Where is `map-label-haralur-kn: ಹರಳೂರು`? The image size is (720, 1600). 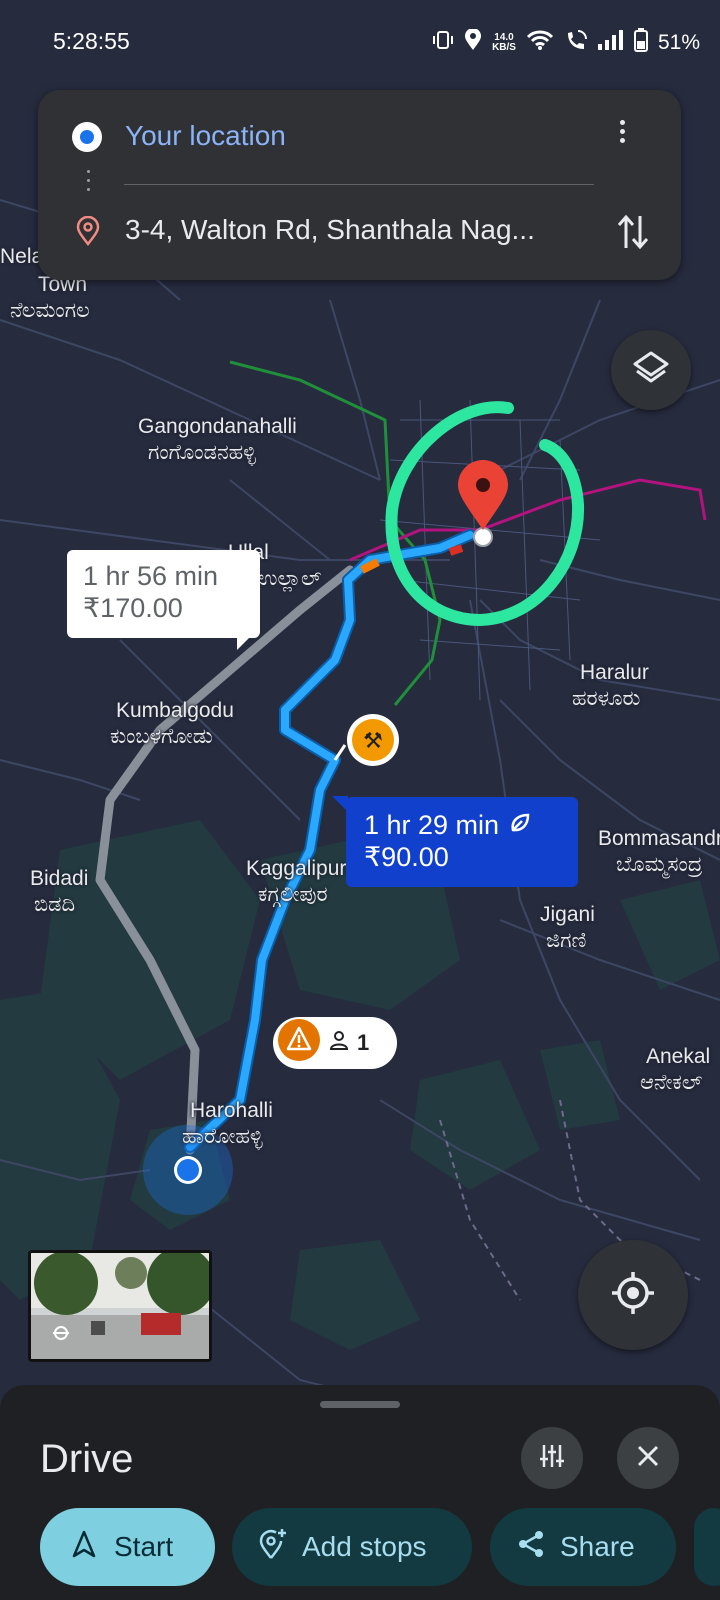
map-label-haralur-kn: ಹರಳೂರು is located at coordinates (606, 698).